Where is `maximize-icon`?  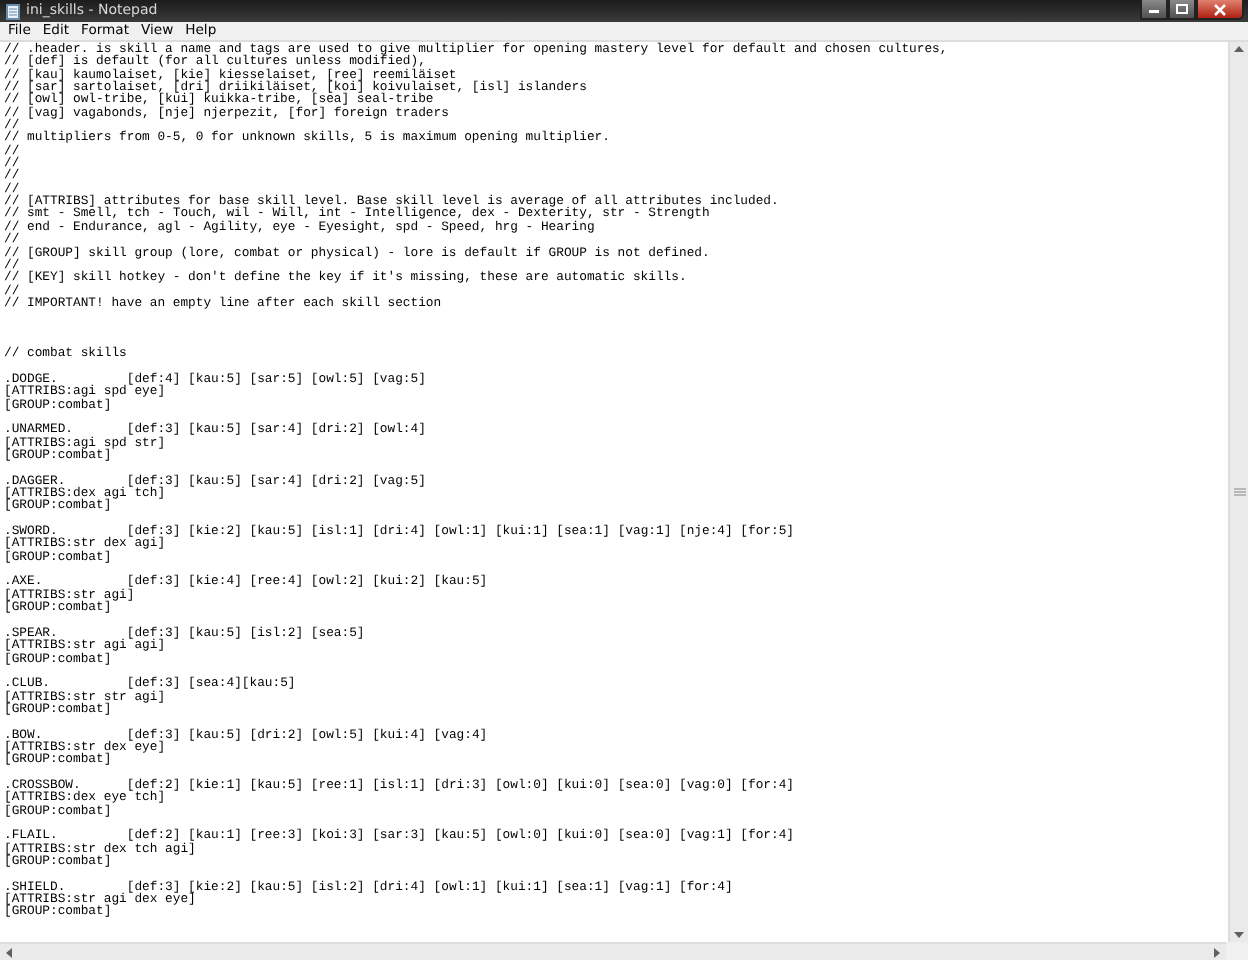 maximize-icon is located at coordinates (1182, 9).